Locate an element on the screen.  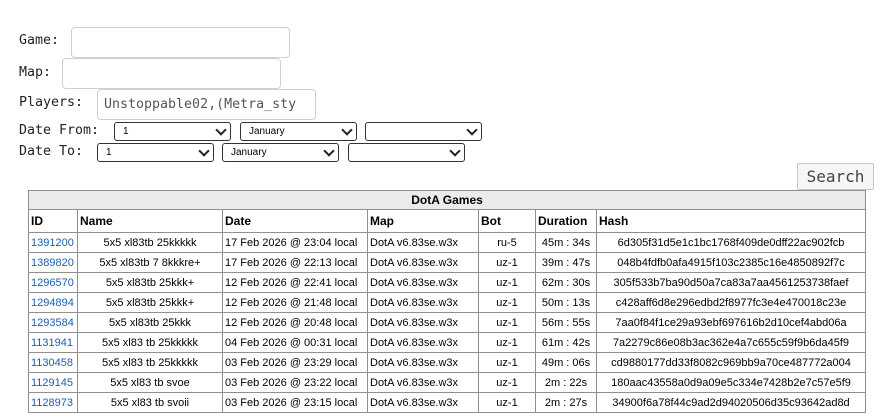
game-id-link: 1389820 is located at coordinates (52, 263).